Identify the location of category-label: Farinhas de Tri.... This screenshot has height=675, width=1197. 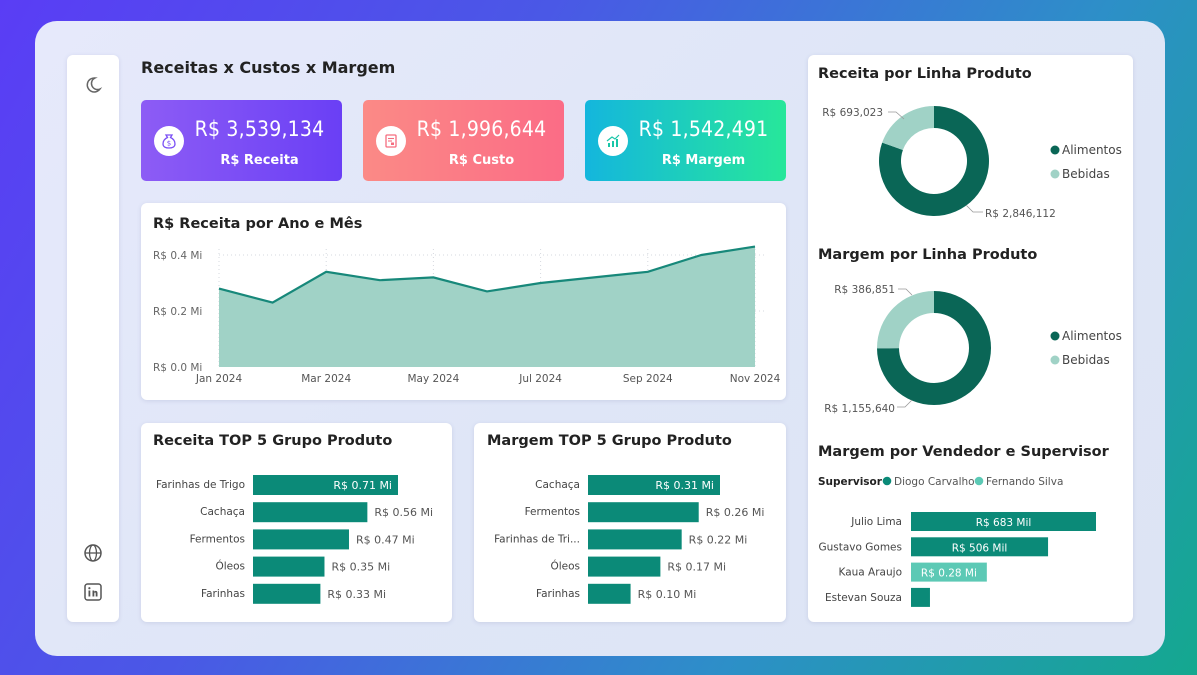
(537, 539).